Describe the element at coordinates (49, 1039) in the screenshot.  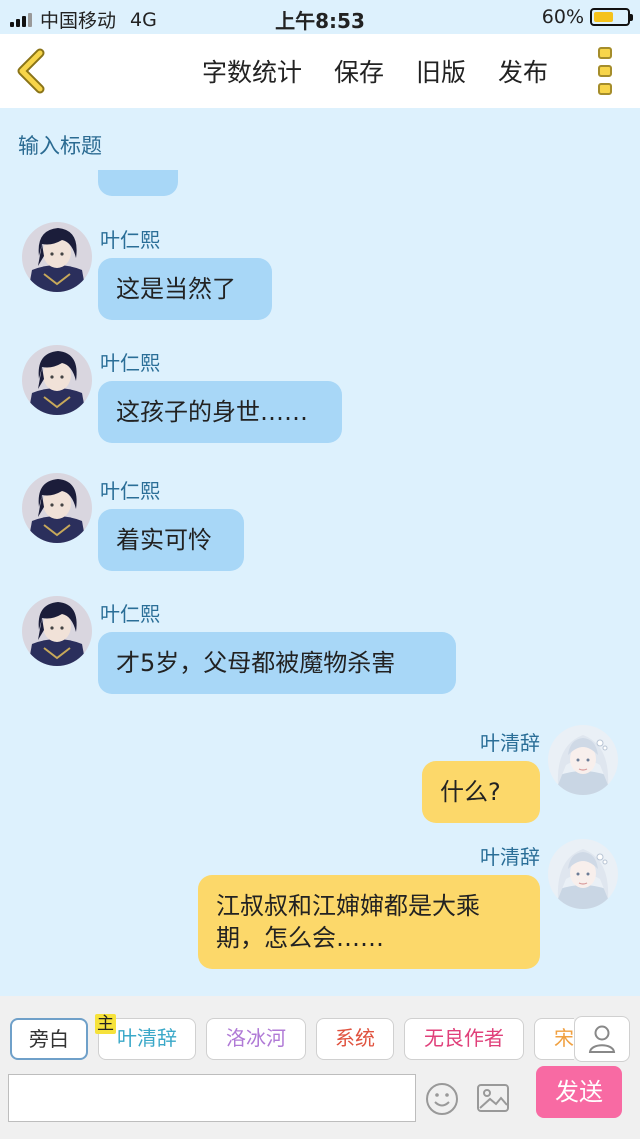
I see `role-chip: 旁白` at that location.